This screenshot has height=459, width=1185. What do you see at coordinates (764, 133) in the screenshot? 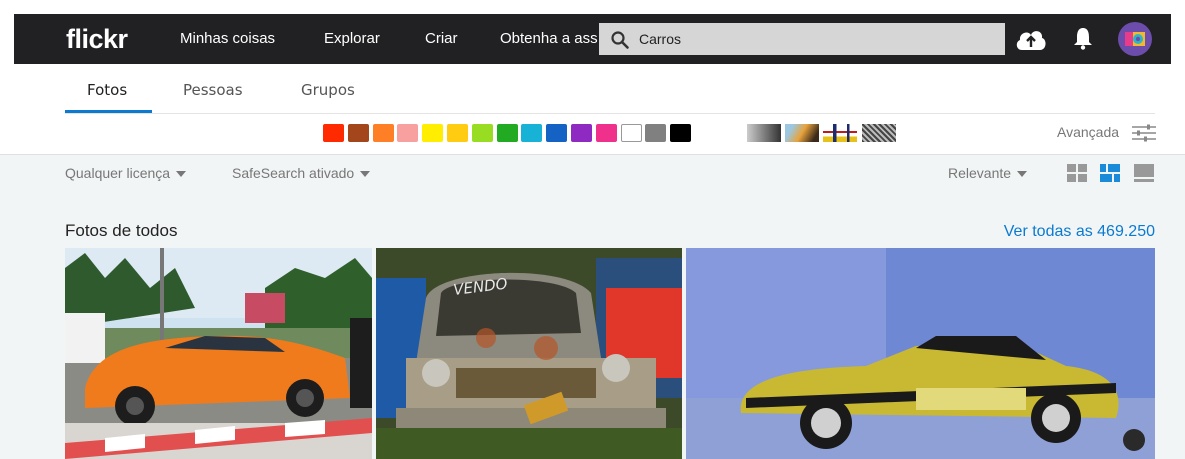
I see `texture-black-and-white-icon` at bounding box center [764, 133].